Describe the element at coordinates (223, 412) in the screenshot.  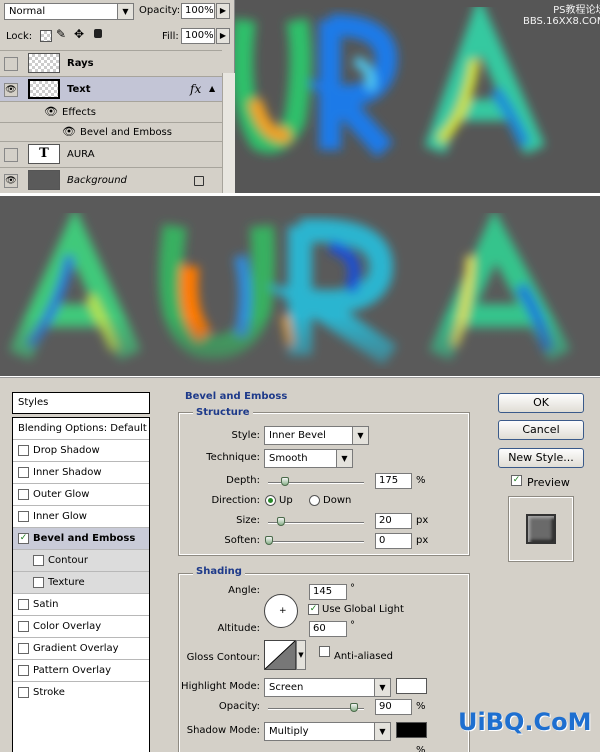
I see `structure-title: Structure` at that location.